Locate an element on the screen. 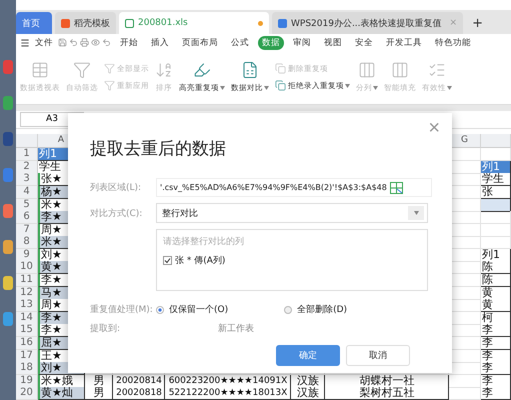 This screenshot has width=511, height=400. field-label: 提取到: is located at coordinates (106, 328).